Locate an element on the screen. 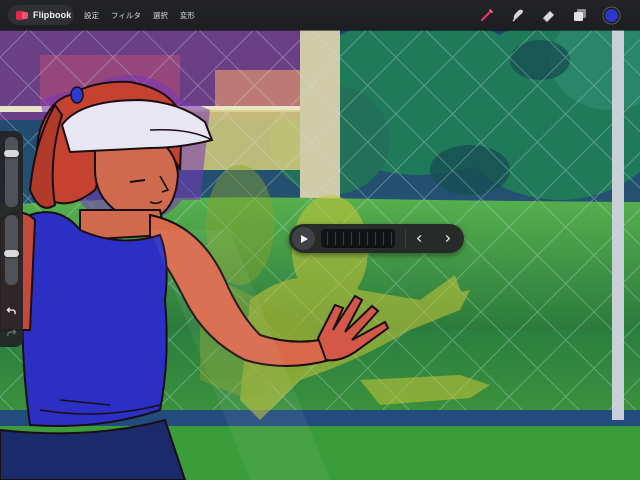  undo-icon is located at coordinates (11, 310).